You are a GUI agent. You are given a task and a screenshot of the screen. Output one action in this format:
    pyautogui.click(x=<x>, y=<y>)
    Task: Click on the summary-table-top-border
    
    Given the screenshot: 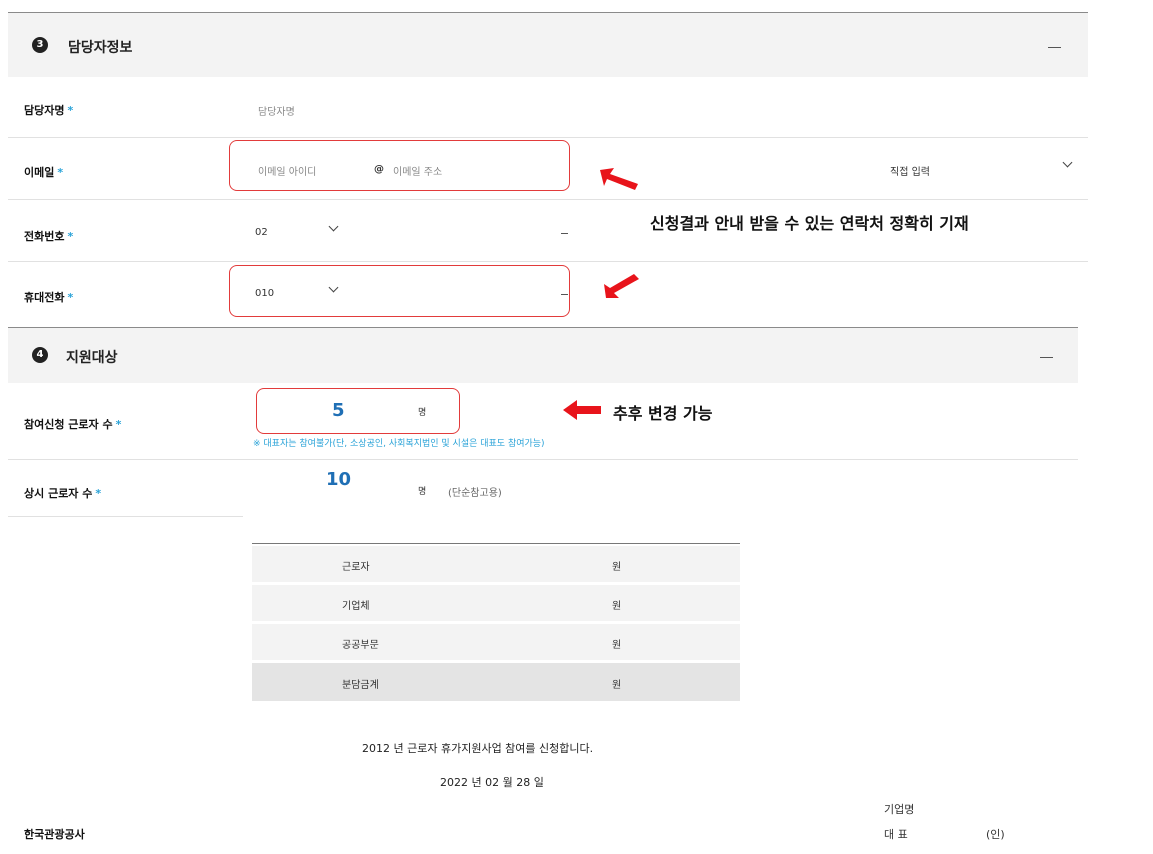 What is the action you would take?
    pyautogui.click(x=496, y=543)
    